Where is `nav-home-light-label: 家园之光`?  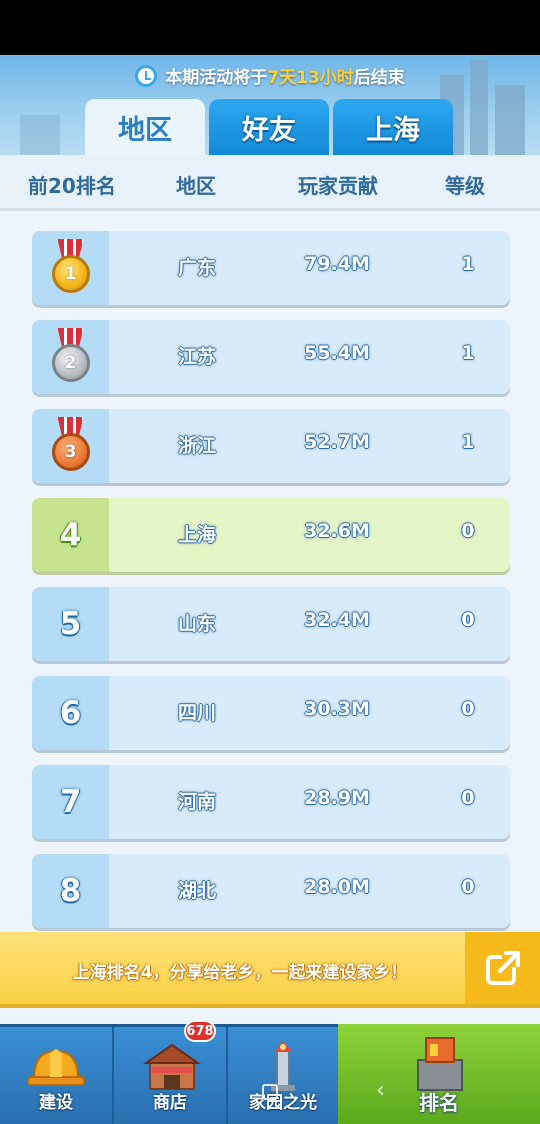 nav-home-light-label: 家园之光 is located at coordinates (283, 1103).